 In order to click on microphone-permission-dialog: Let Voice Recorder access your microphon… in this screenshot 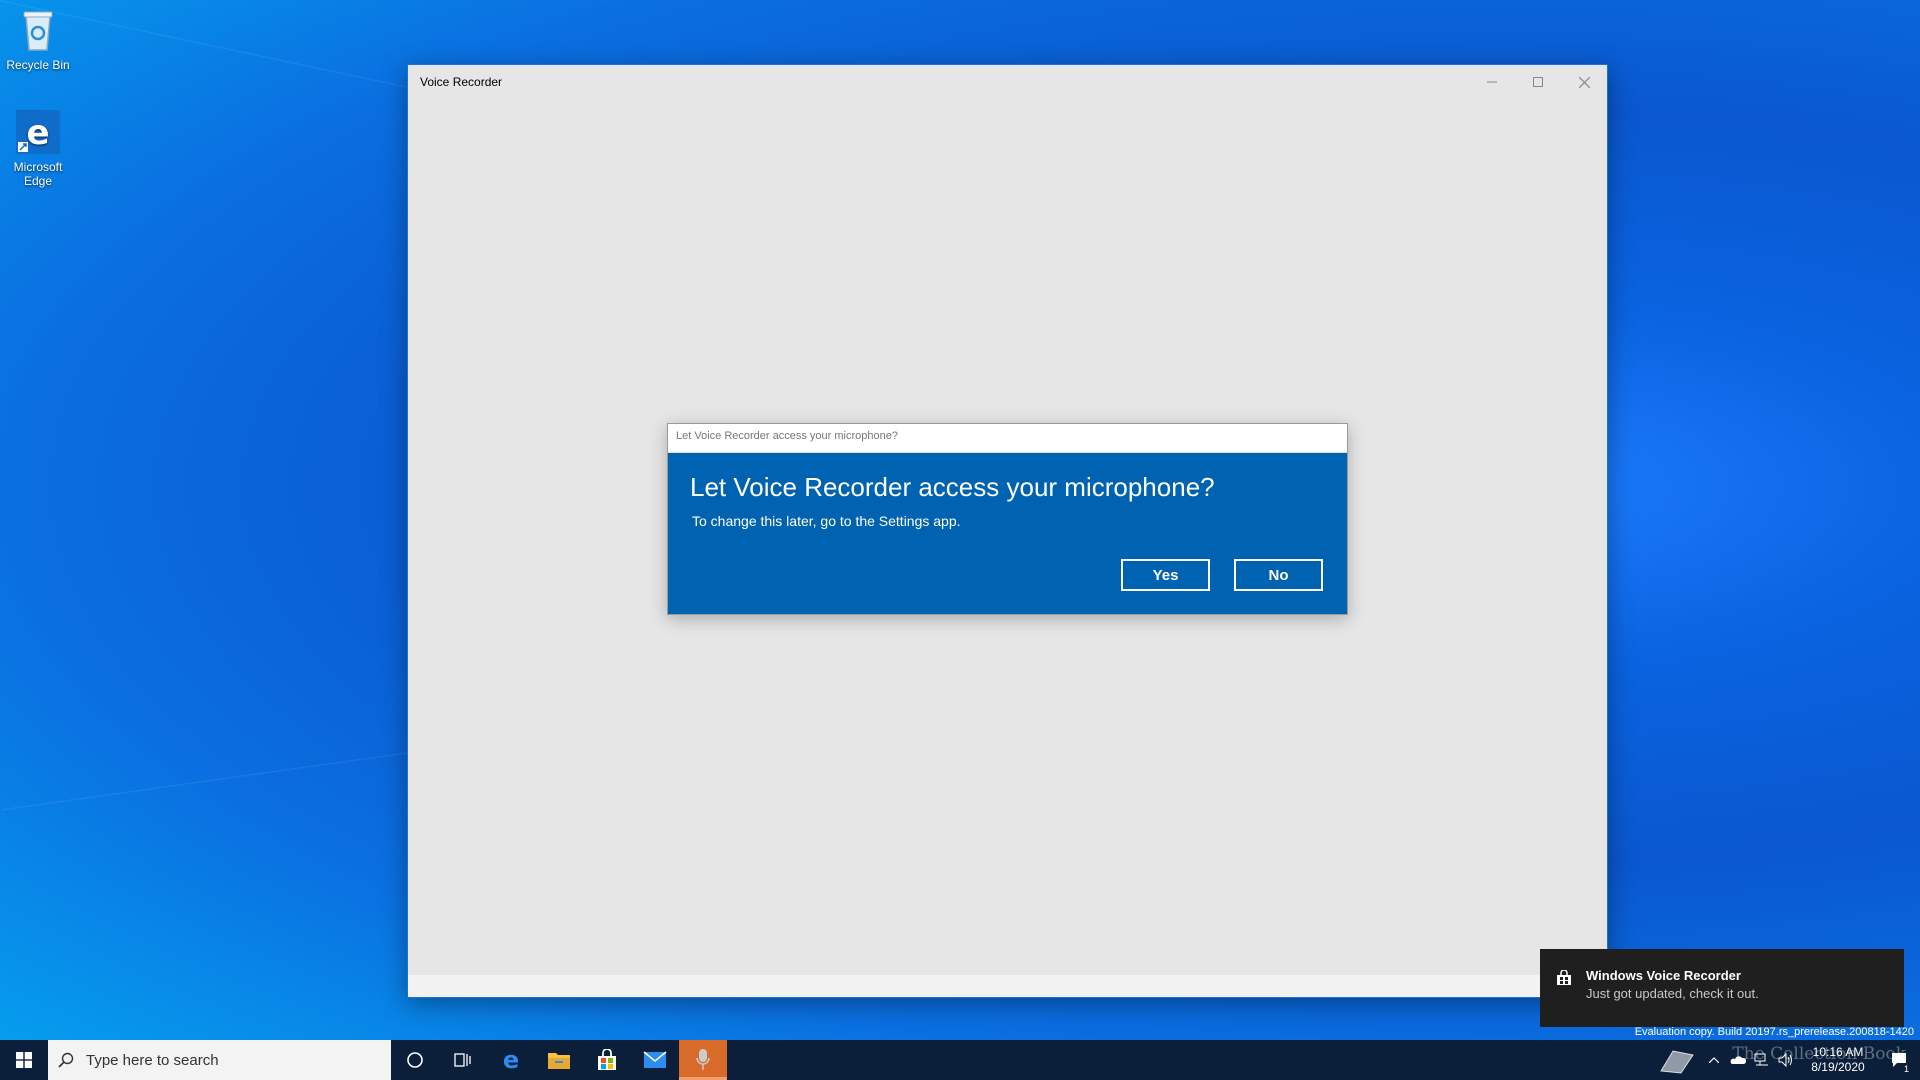, I will do `click(1007, 519)`.